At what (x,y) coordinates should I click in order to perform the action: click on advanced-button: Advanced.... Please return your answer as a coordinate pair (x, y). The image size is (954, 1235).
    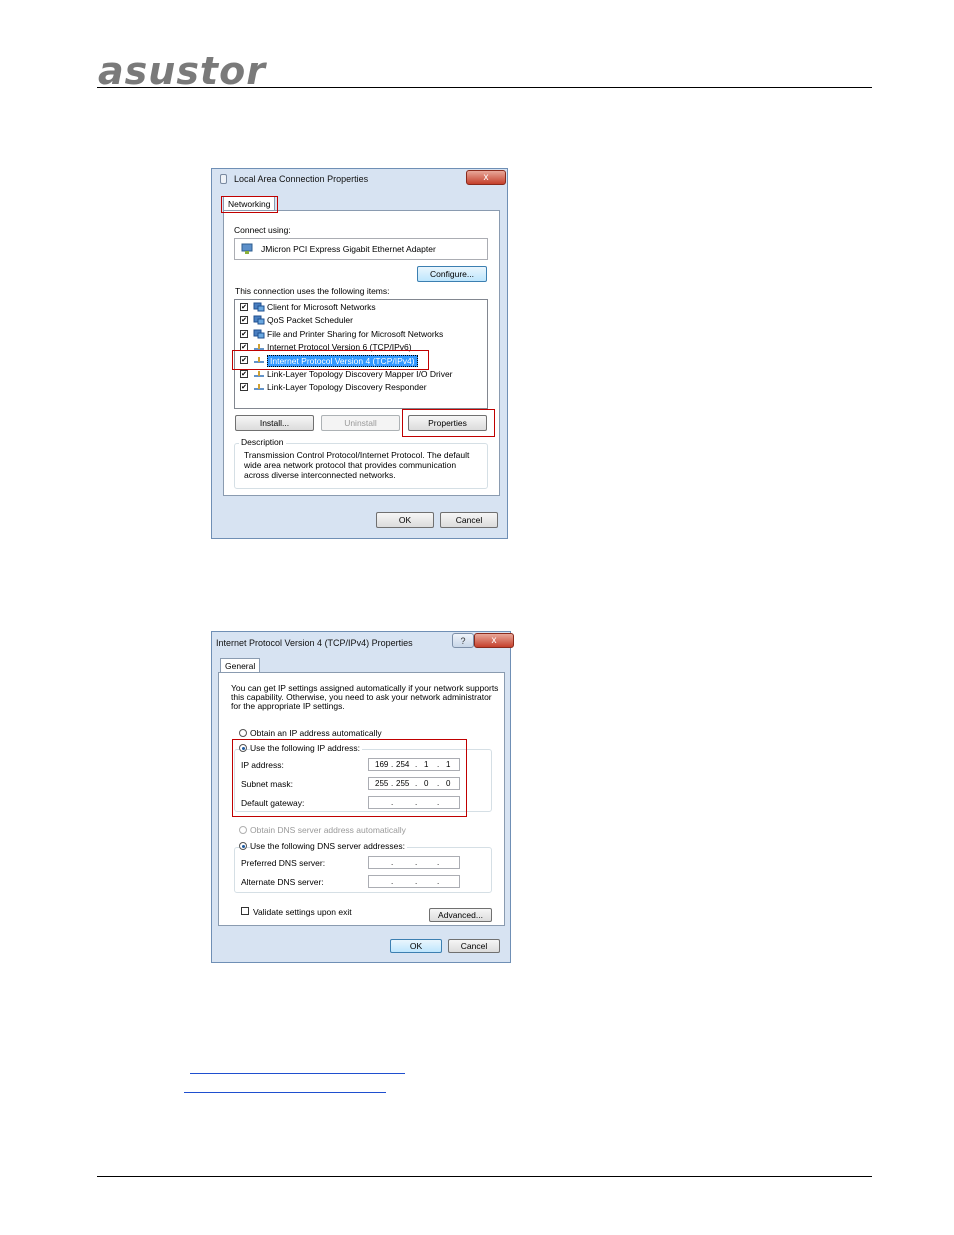
    Looking at the image, I should click on (460, 915).